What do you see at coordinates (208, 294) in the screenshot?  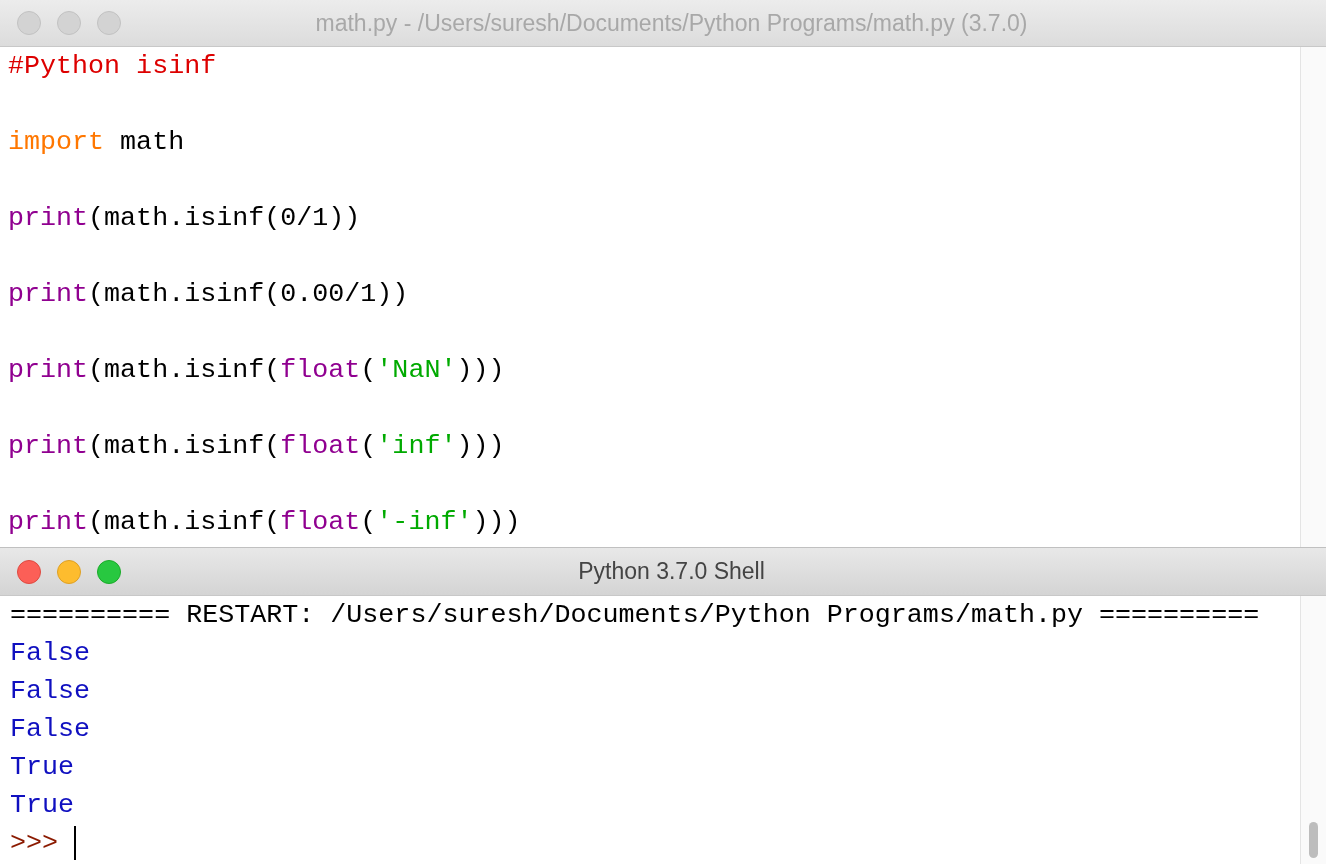 I see `code-line: print(math.isinf(0.00/1))` at bounding box center [208, 294].